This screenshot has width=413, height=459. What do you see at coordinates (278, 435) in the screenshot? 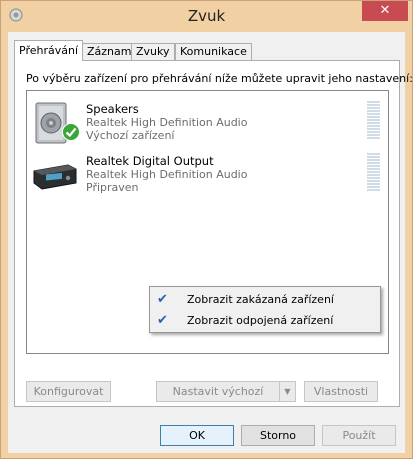
I see `cancel-button: Storno` at bounding box center [278, 435].